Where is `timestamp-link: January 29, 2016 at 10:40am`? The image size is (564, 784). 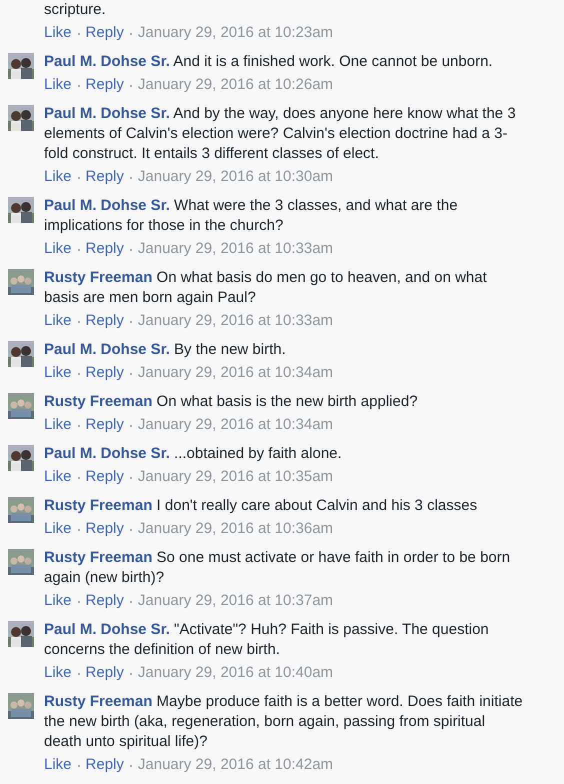
timestamp-link: January 29, 2016 at 10:40am is located at coordinates (236, 673).